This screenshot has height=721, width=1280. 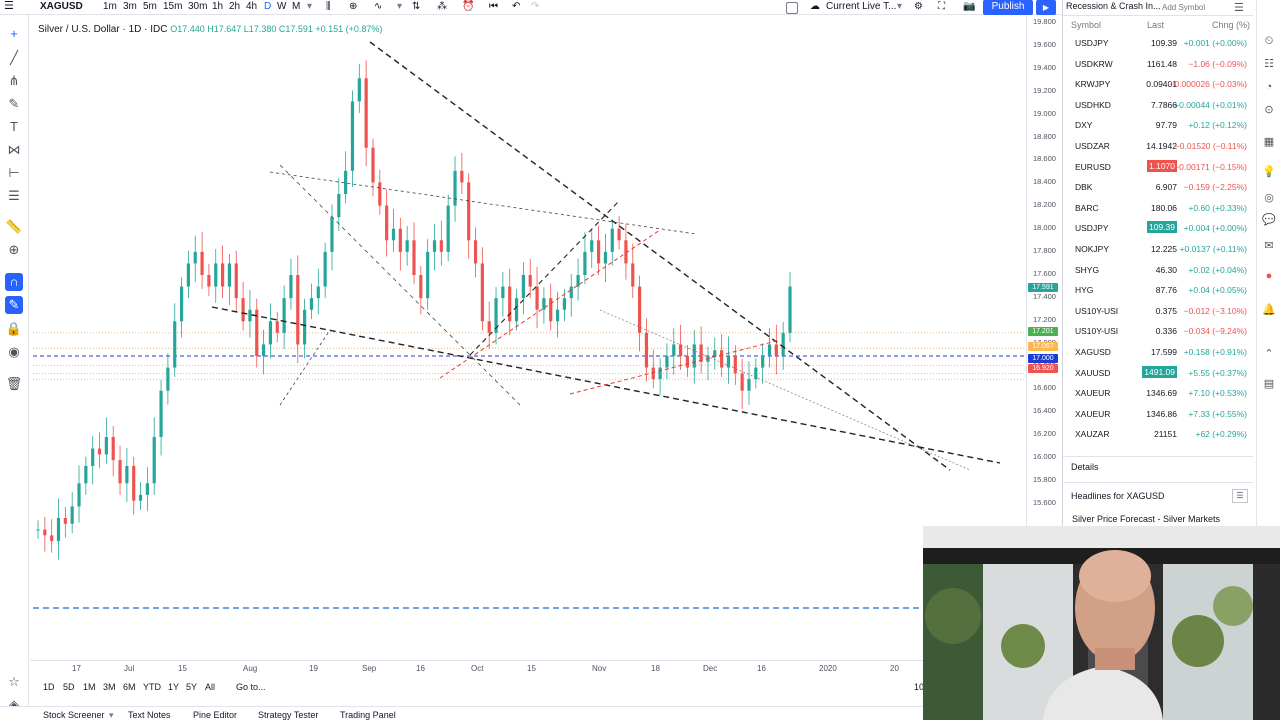 What do you see at coordinates (111, 715) in the screenshot?
I see `stock-screener-dropdown-icon: ▾` at bounding box center [111, 715].